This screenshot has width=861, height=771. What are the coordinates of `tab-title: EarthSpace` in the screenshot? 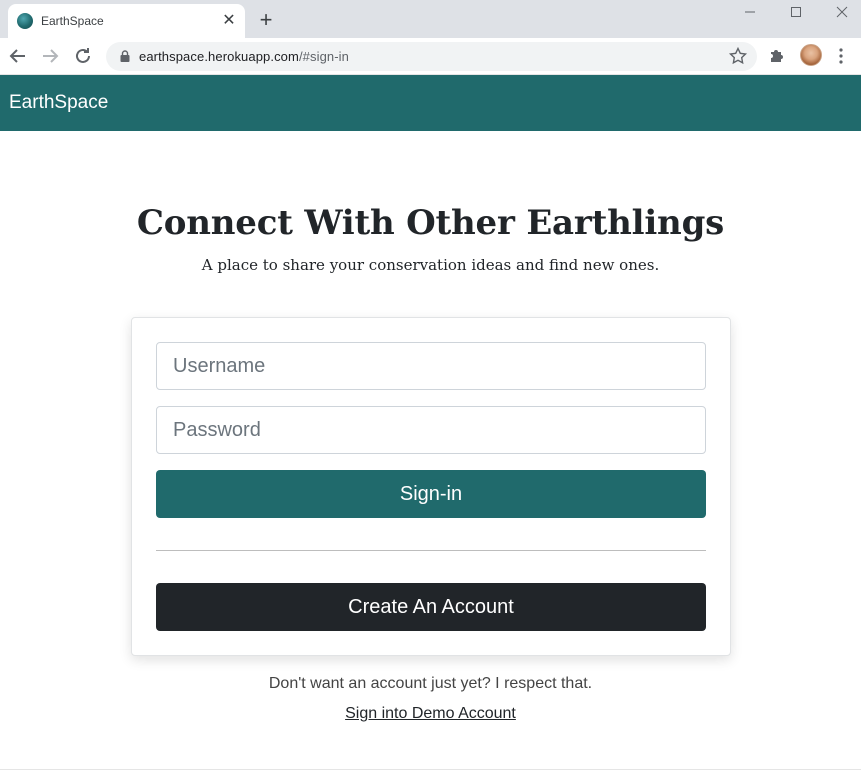 It's located at (72, 21).